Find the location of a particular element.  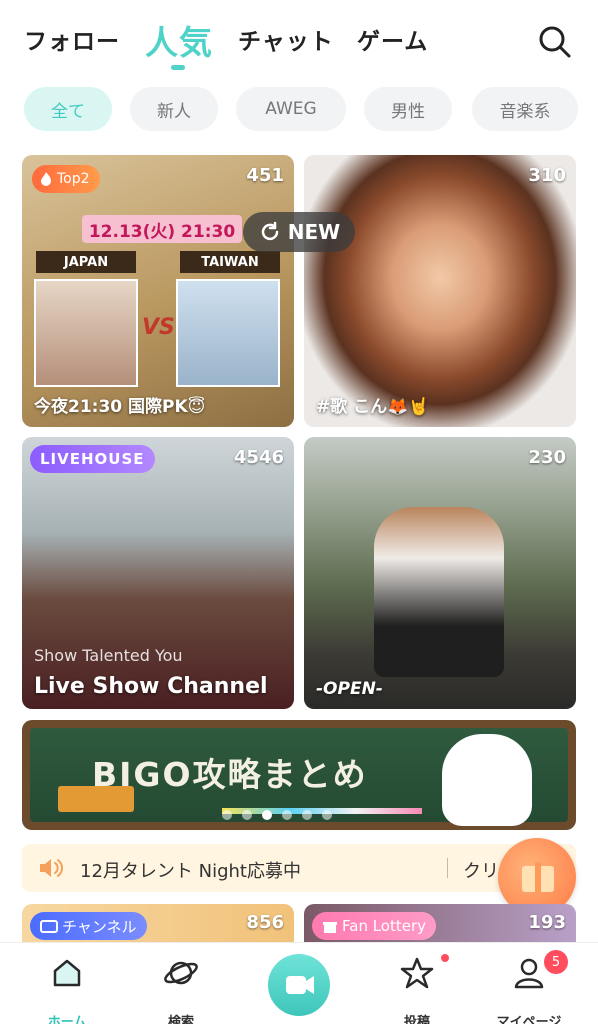

speaker-icon is located at coordinates (51, 868).